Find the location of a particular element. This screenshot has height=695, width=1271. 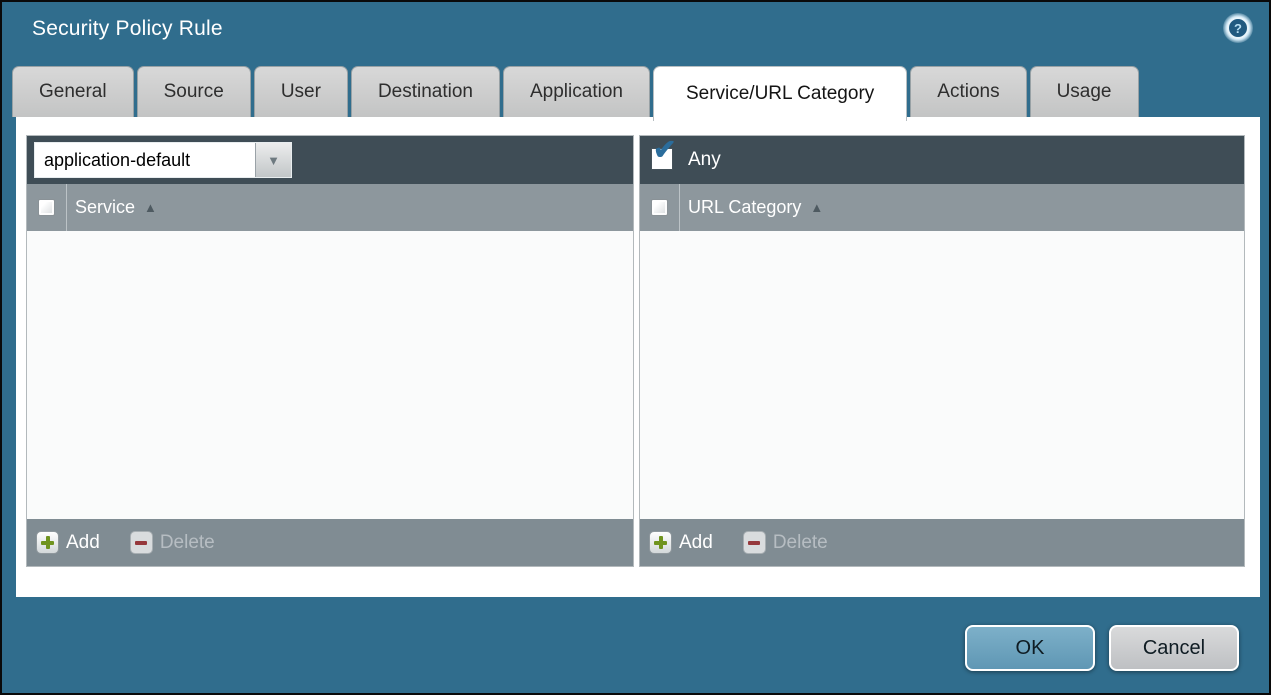

column-header-service-label: Service is located at coordinates (105, 207).